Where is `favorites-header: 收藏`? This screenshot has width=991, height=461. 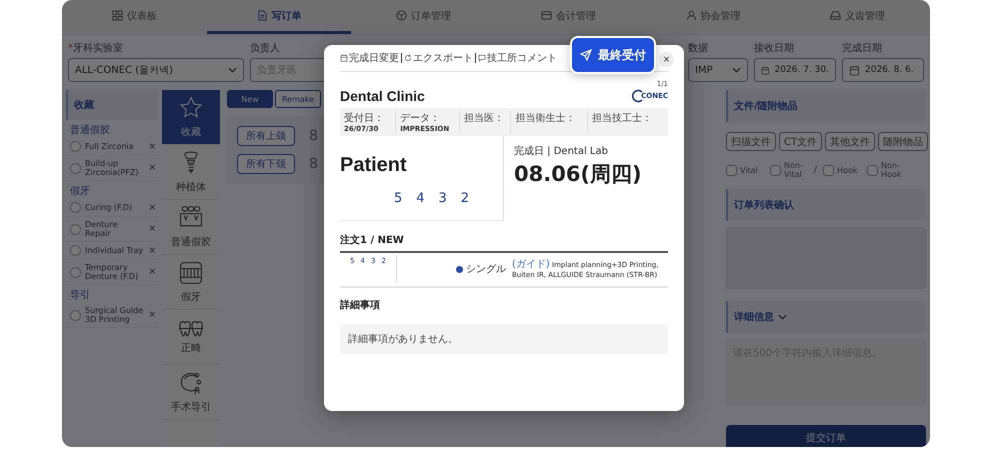
favorites-header: 收藏 is located at coordinates (112, 105).